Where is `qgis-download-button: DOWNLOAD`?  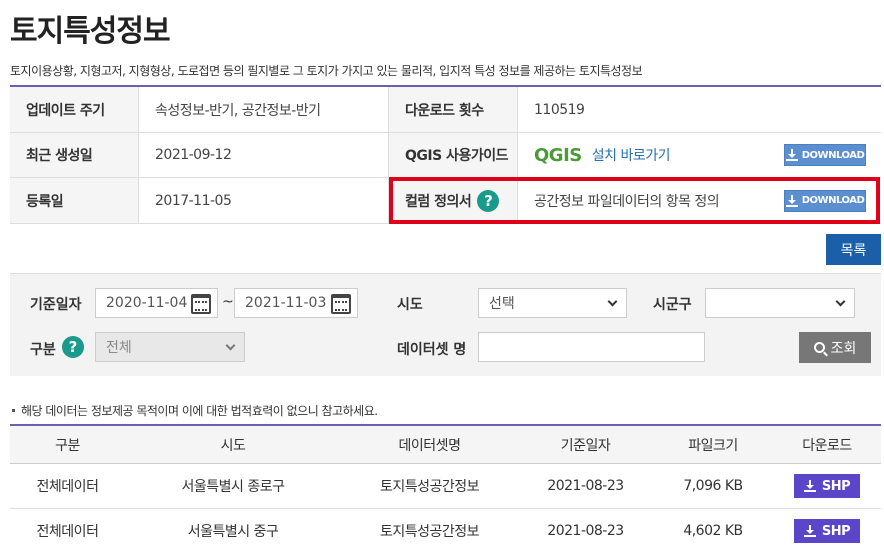
qgis-download-button: DOWNLOAD is located at coordinates (825, 155).